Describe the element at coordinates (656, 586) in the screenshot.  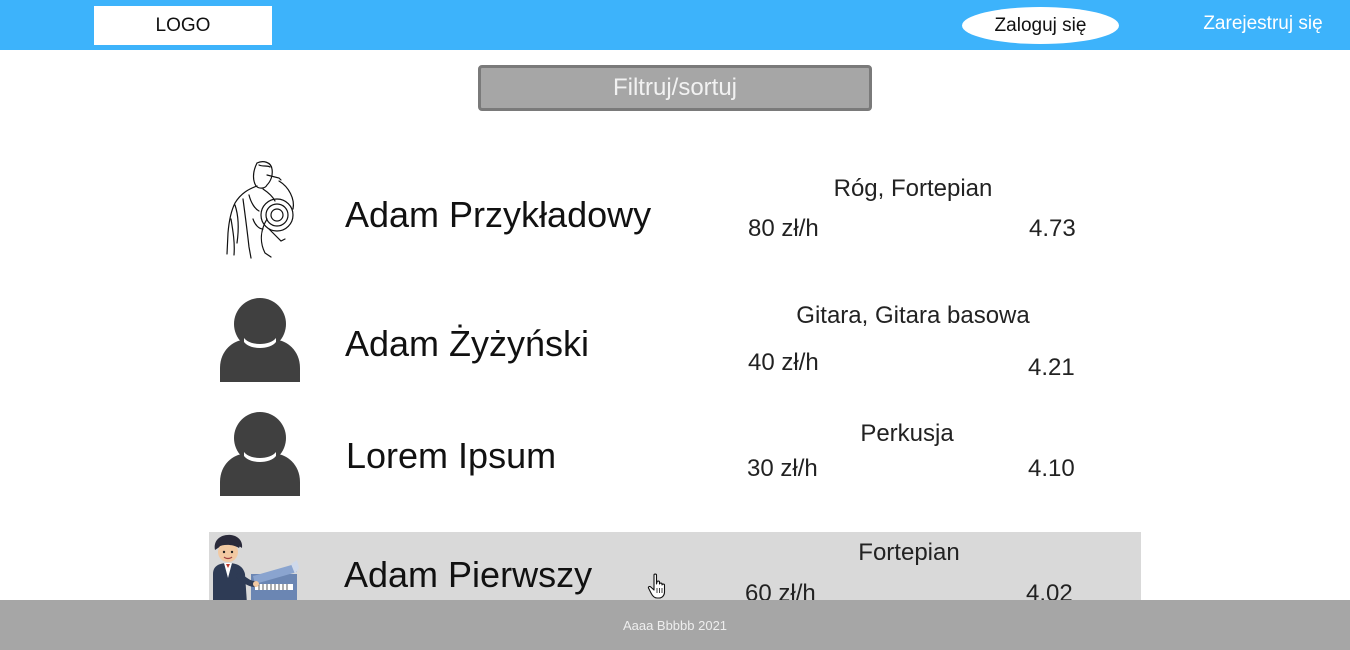
I see `hand-cursor-icon` at that location.